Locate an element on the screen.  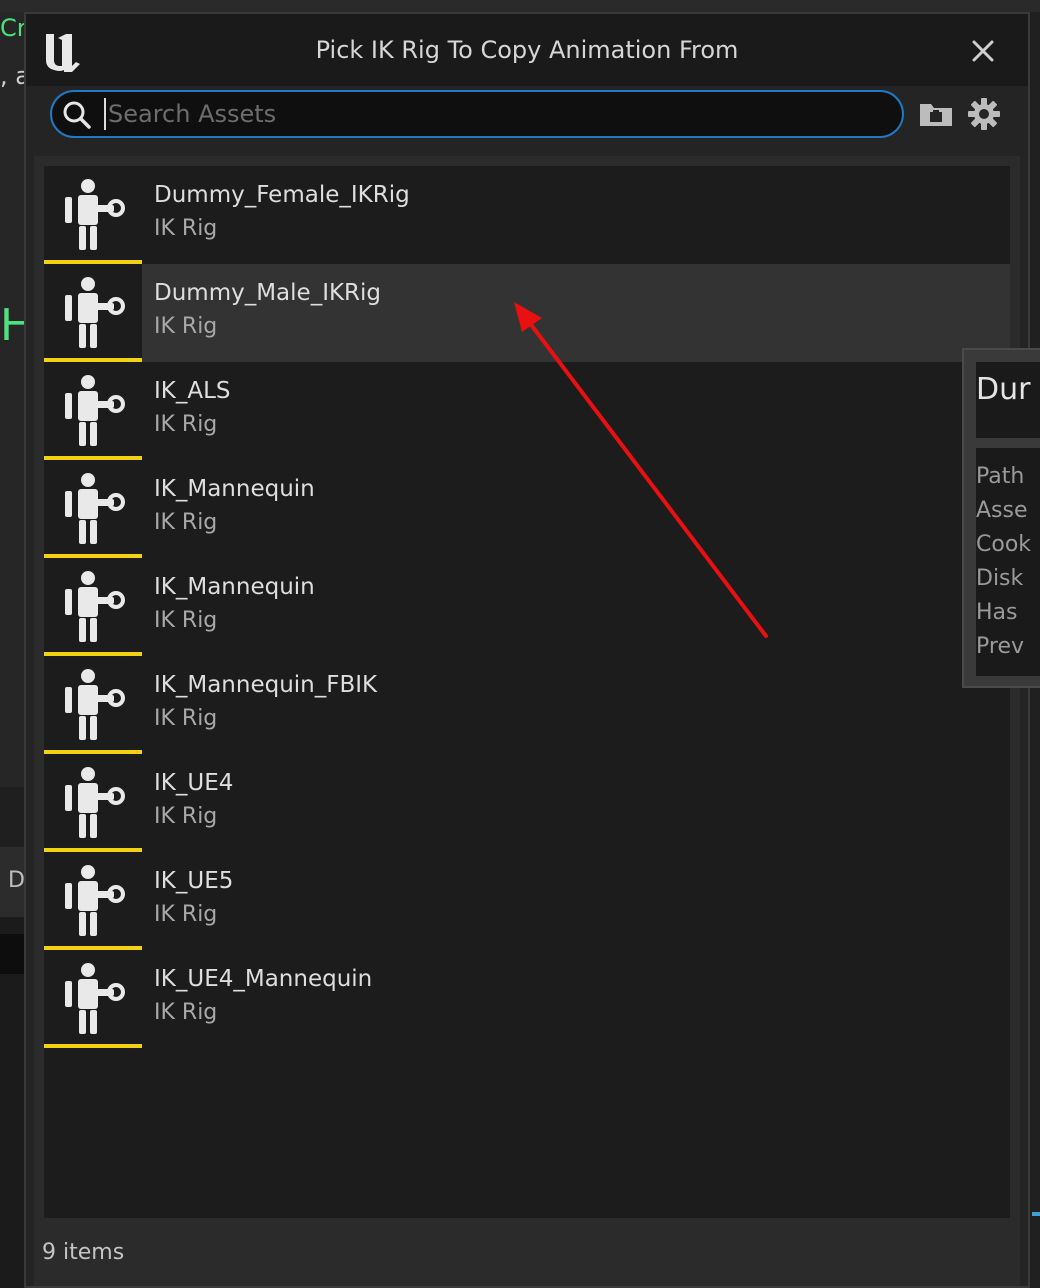
gear-icon is located at coordinates (984, 114).